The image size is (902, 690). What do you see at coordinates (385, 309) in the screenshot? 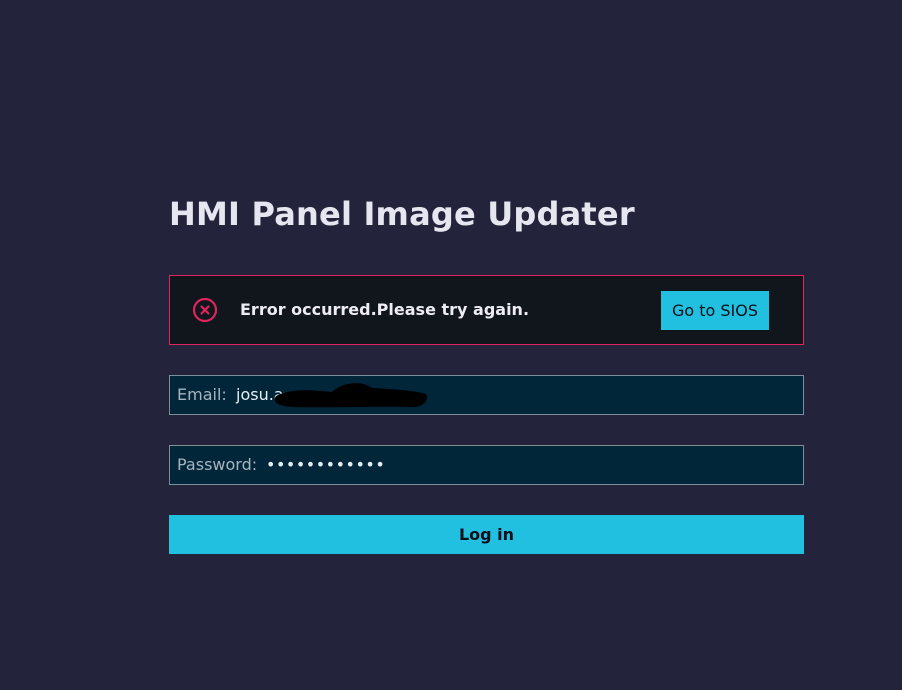
I see `error-message: Error occurred.Please try again.` at bounding box center [385, 309].